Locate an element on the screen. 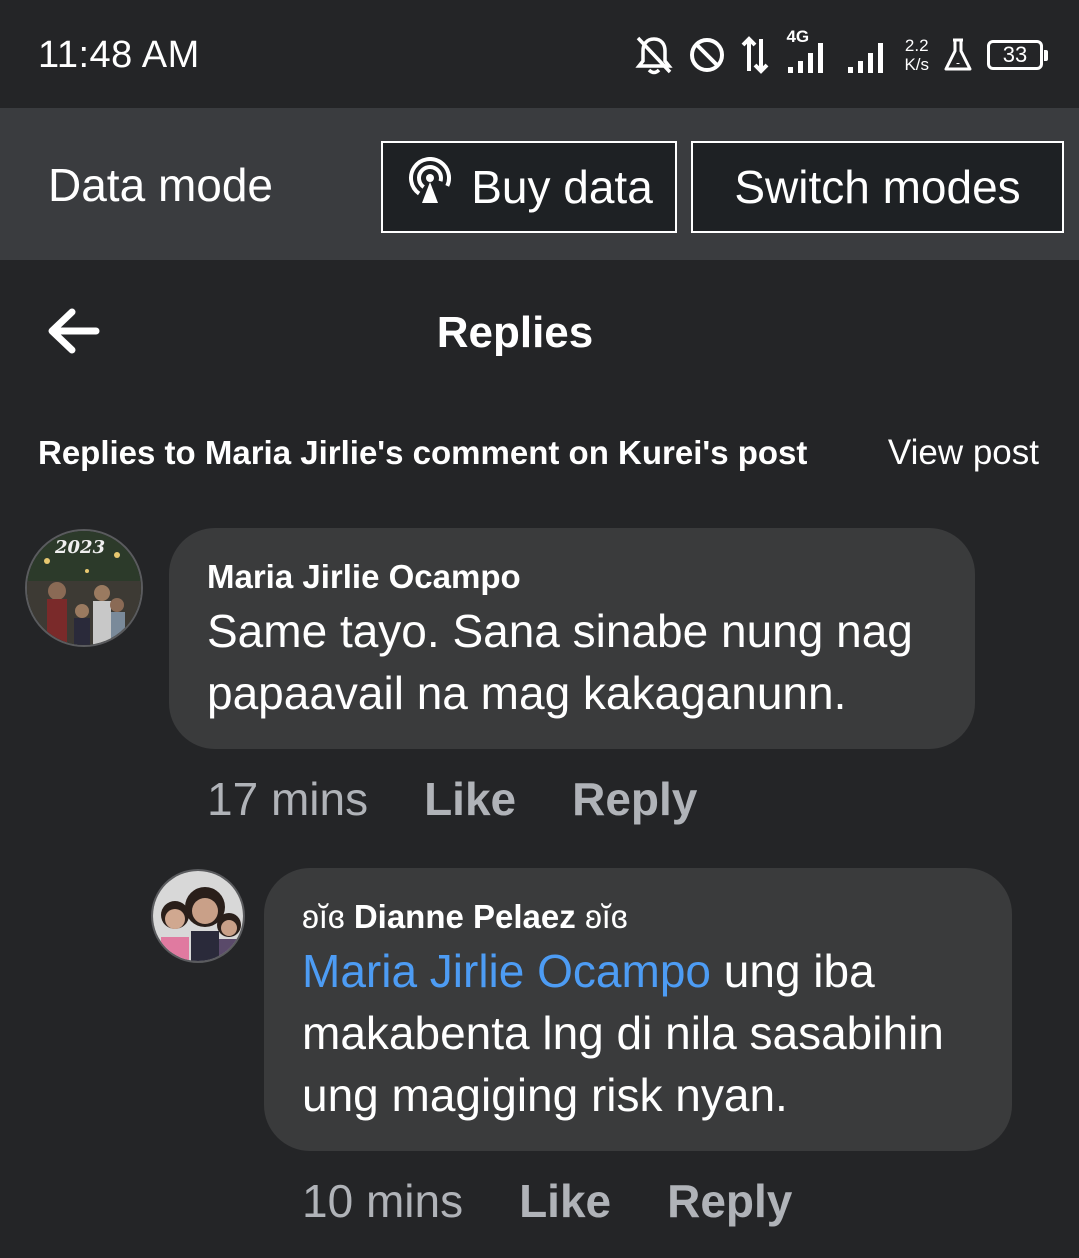 The width and height of the screenshot is (1079, 1258). signal-4g-icon: 4G is located at coordinates (808, 52).